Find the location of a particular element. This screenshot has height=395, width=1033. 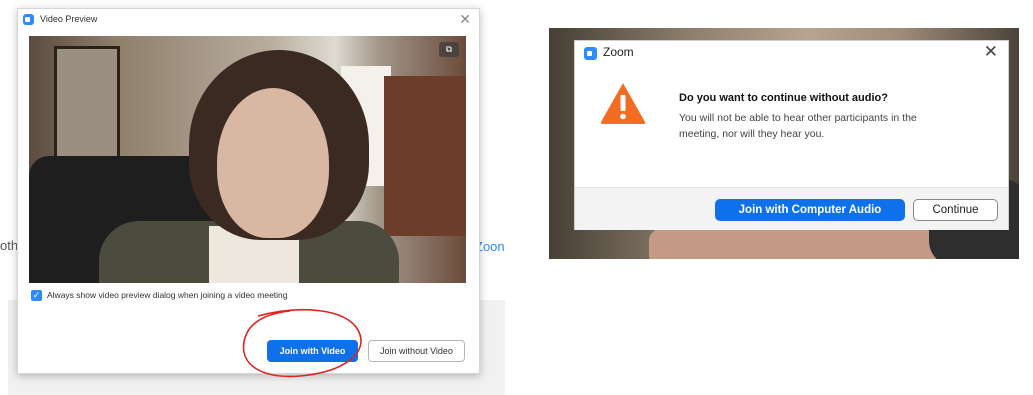

continue-button: Continue is located at coordinates (955, 210).